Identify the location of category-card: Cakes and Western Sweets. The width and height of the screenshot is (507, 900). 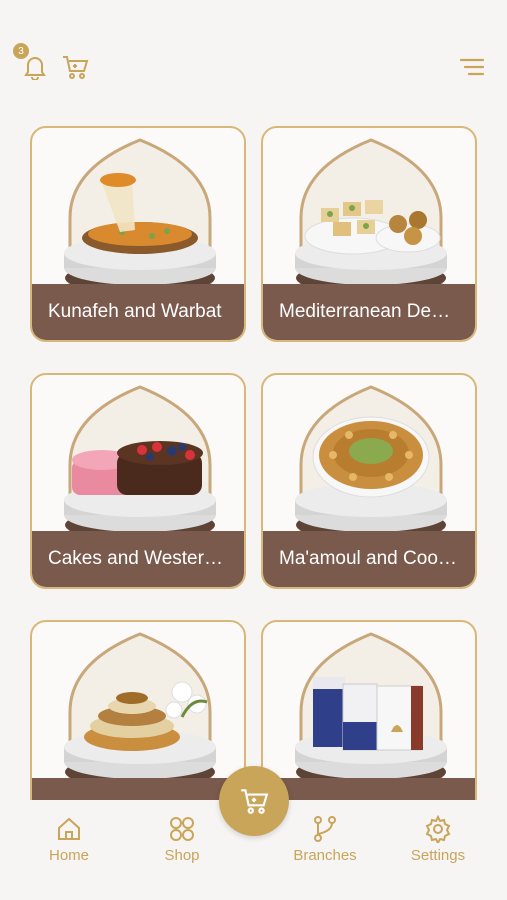
(138, 481).